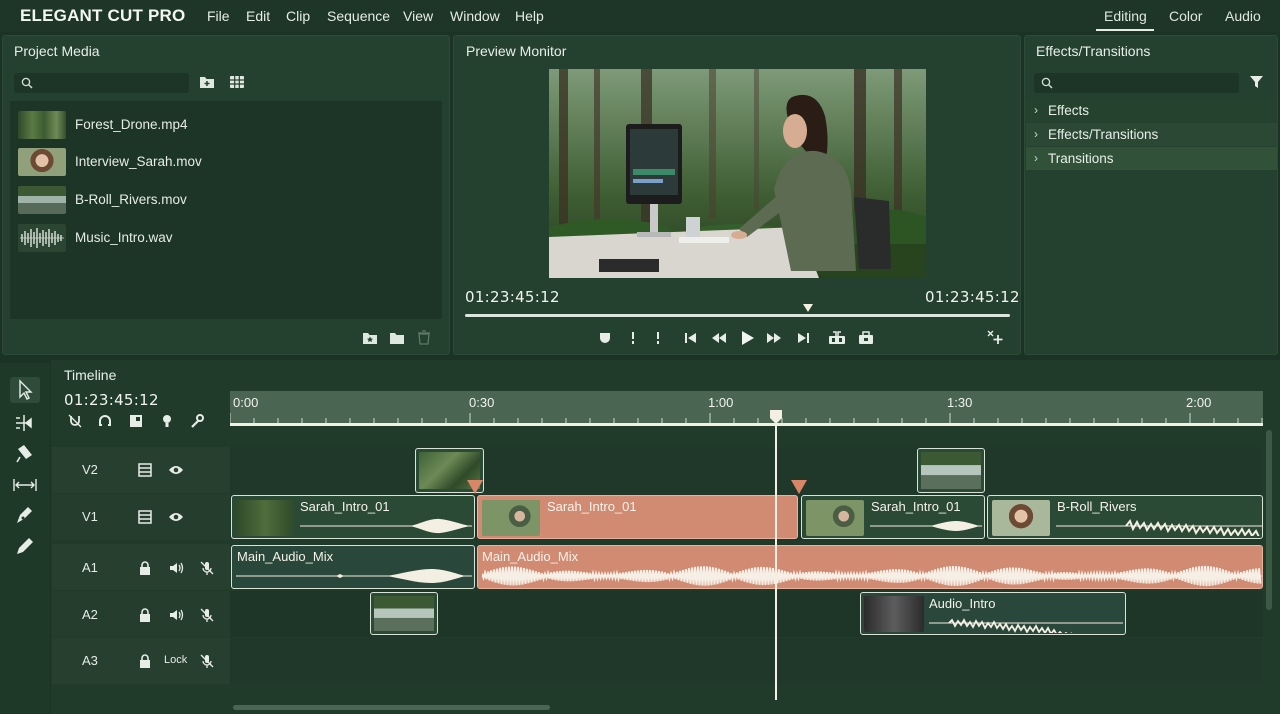 The width and height of the screenshot is (1280, 714). I want to click on clip-v2-river, so click(951, 470).